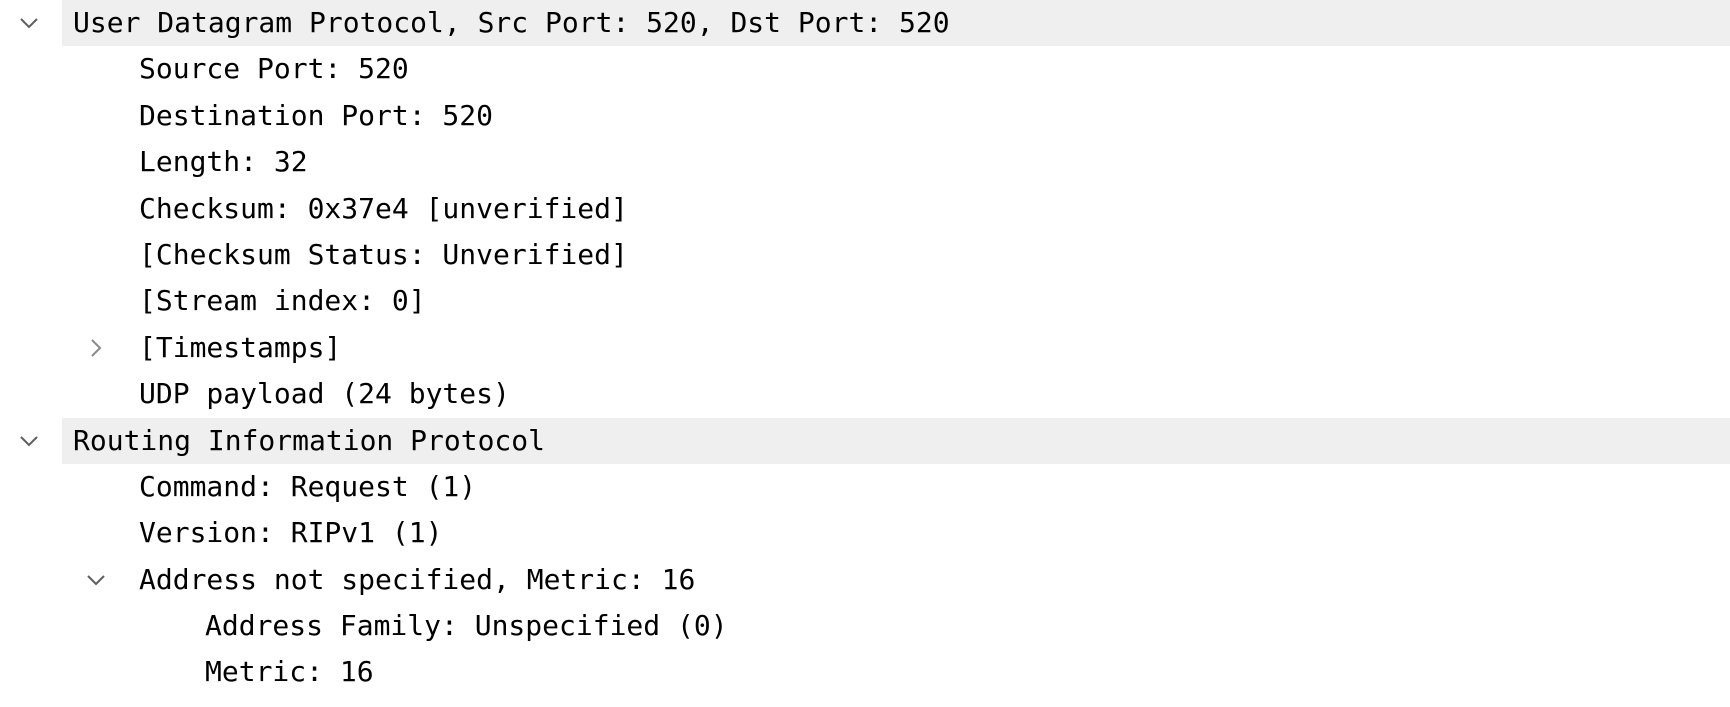  I want to click on tree-row-checksum: Checksum: 0x37e4 [unverified], so click(865, 209).